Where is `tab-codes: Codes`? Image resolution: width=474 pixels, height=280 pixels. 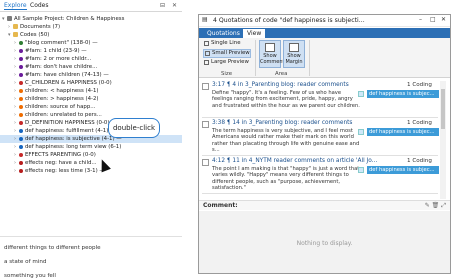 tab-codes: Codes is located at coordinates (39, 5).